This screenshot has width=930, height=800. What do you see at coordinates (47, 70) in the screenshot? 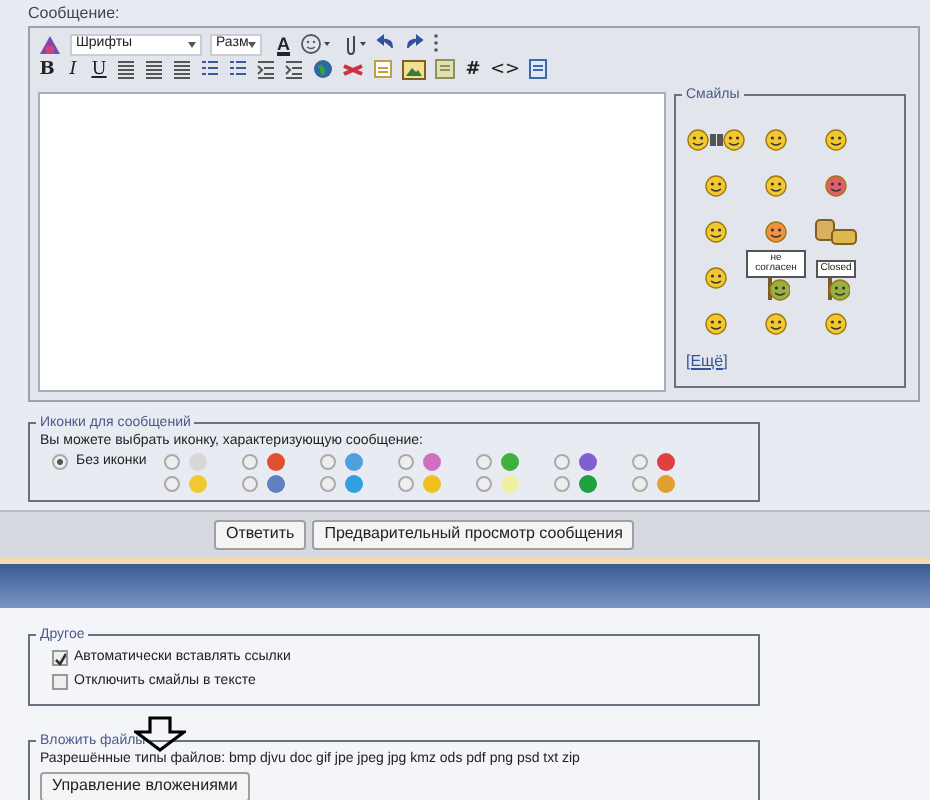
I see `bold-button: B` at bounding box center [47, 70].